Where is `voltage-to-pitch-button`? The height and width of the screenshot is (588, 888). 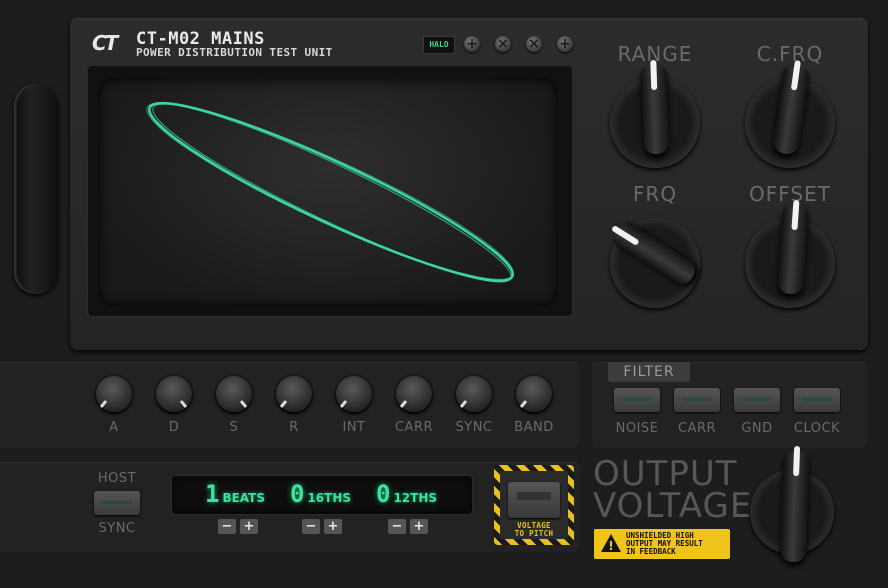
voltage-to-pitch-button is located at coordinates (534, 500).